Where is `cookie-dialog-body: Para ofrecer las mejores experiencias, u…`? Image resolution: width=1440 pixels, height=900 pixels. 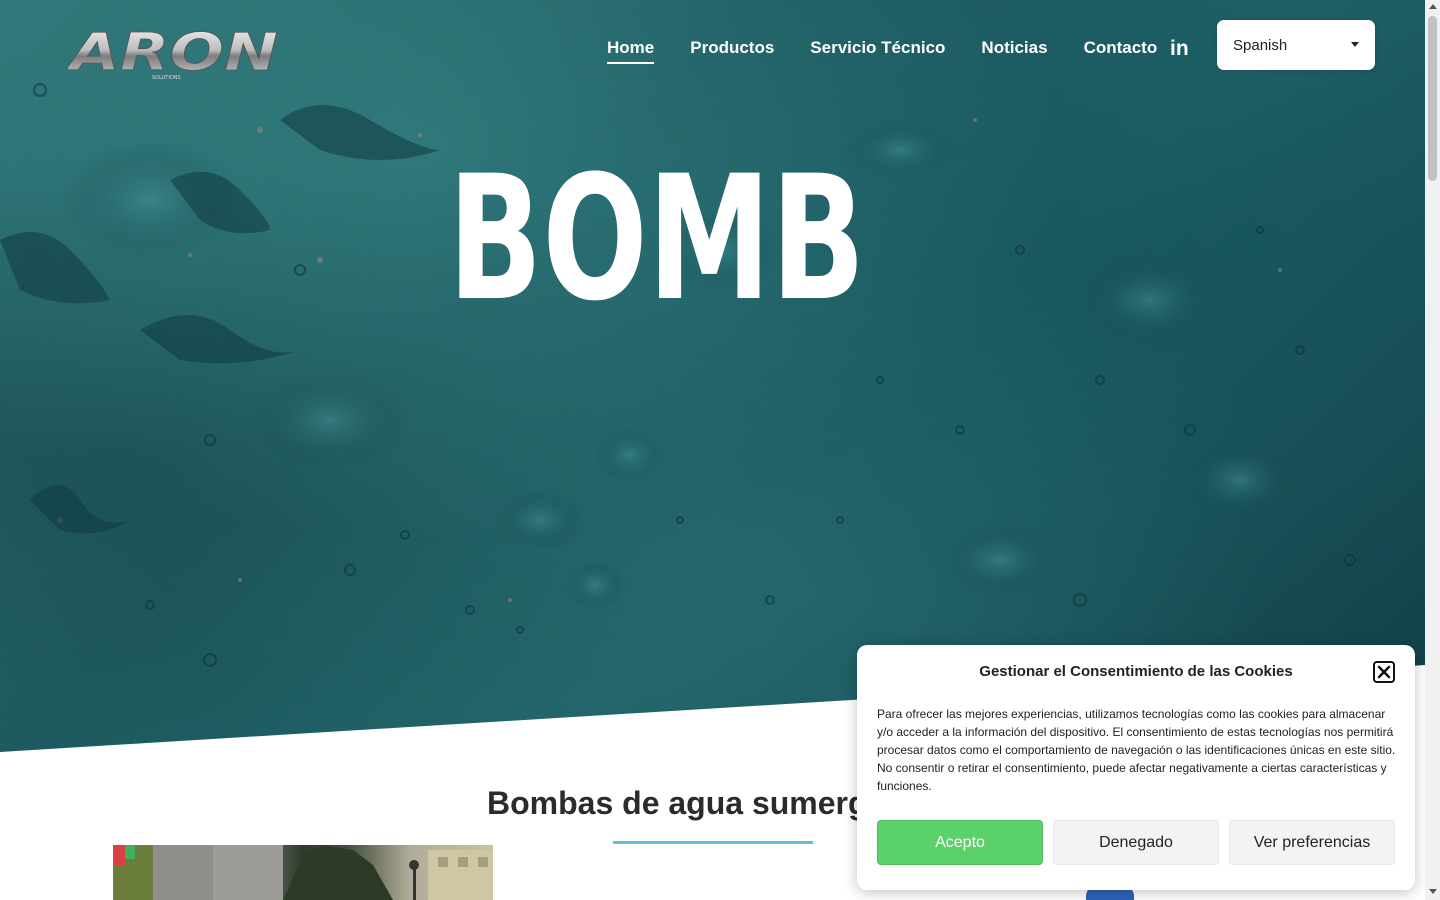 cookie-dialog-body: Para ofrecer las mejores experiencias, u… is located at coordinates (1136, 750).